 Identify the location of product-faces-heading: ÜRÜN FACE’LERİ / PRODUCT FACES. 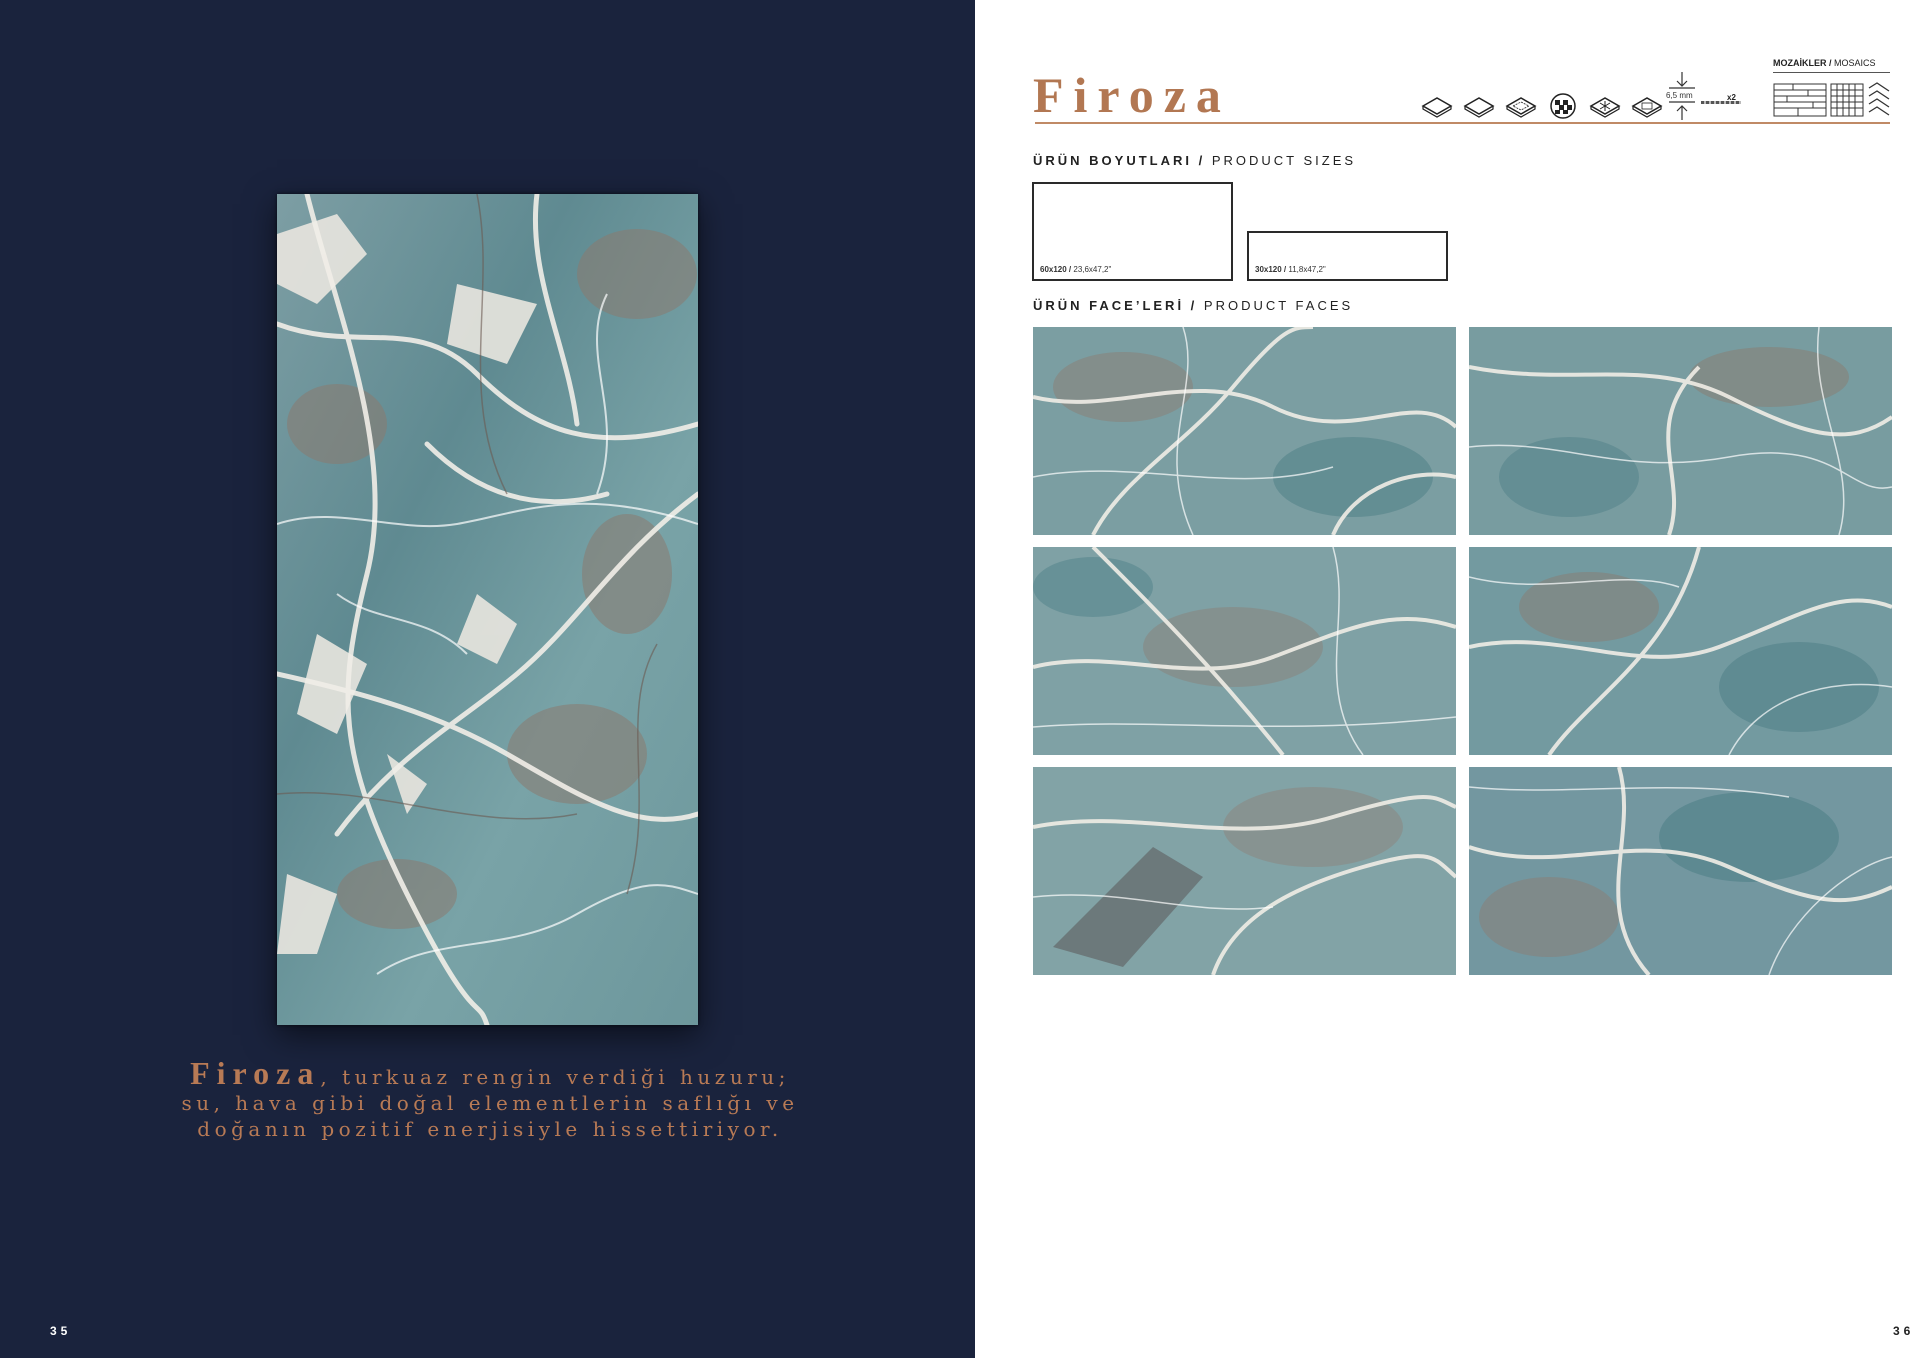
(1193, 305).